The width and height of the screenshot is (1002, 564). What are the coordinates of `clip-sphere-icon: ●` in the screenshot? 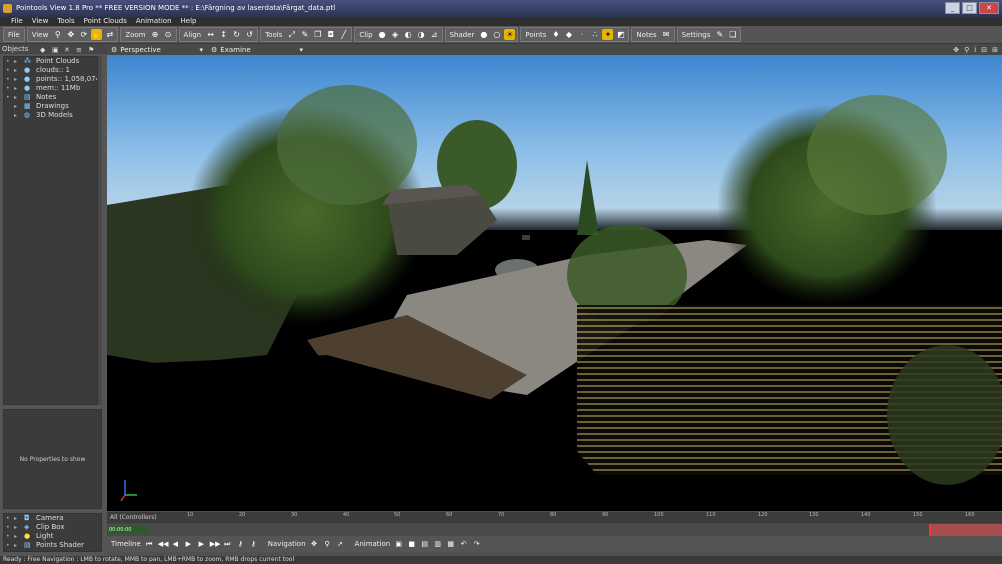 It's located at (382, 34).